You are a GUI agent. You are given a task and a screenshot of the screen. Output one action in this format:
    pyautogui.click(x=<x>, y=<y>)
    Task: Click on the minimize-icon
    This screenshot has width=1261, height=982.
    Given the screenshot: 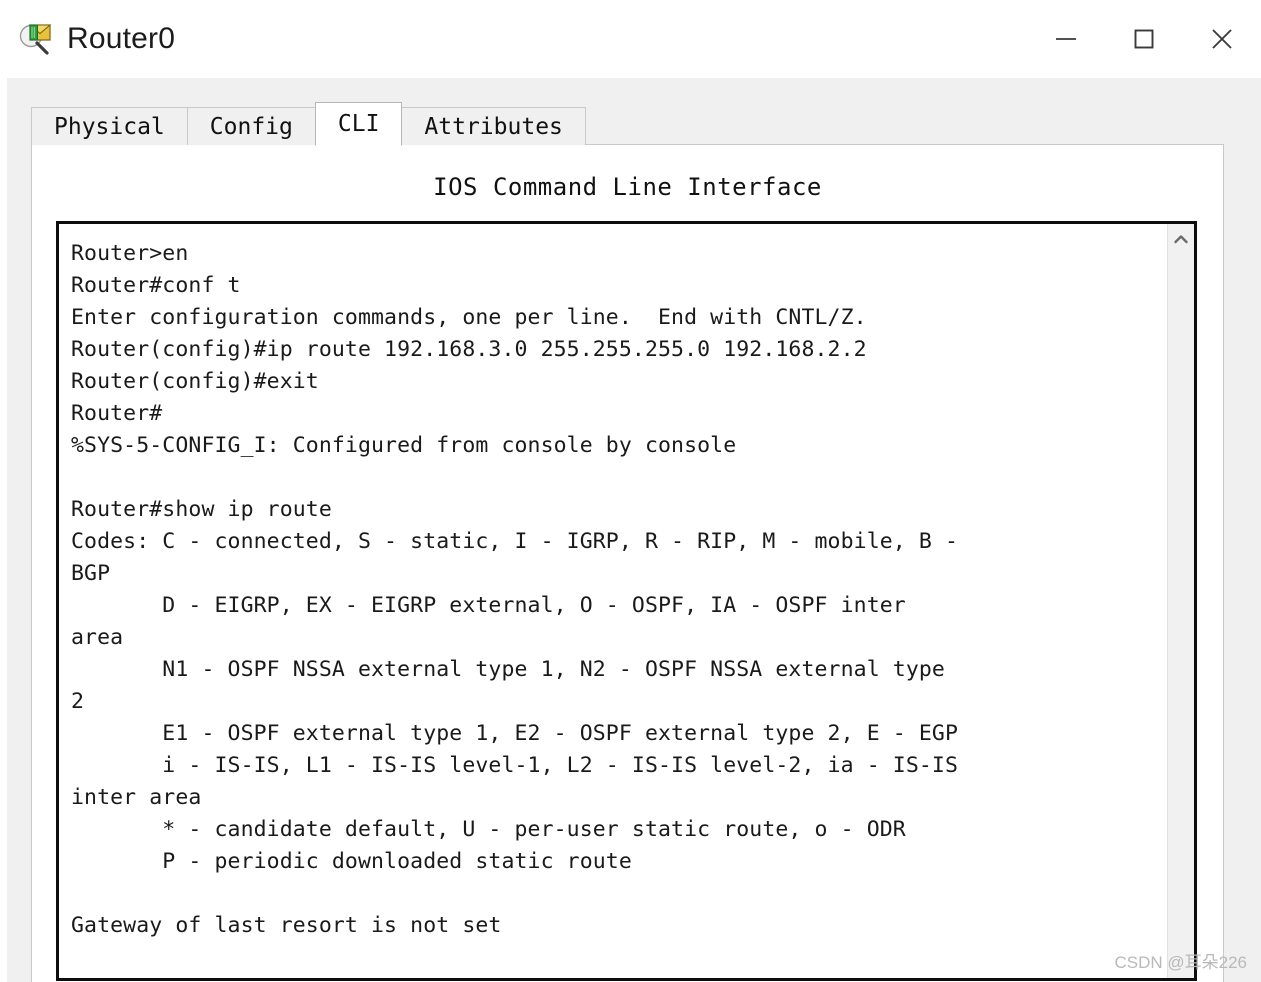 What is the action you would take?
    pyautogui.click(x=1066, y=39)
    